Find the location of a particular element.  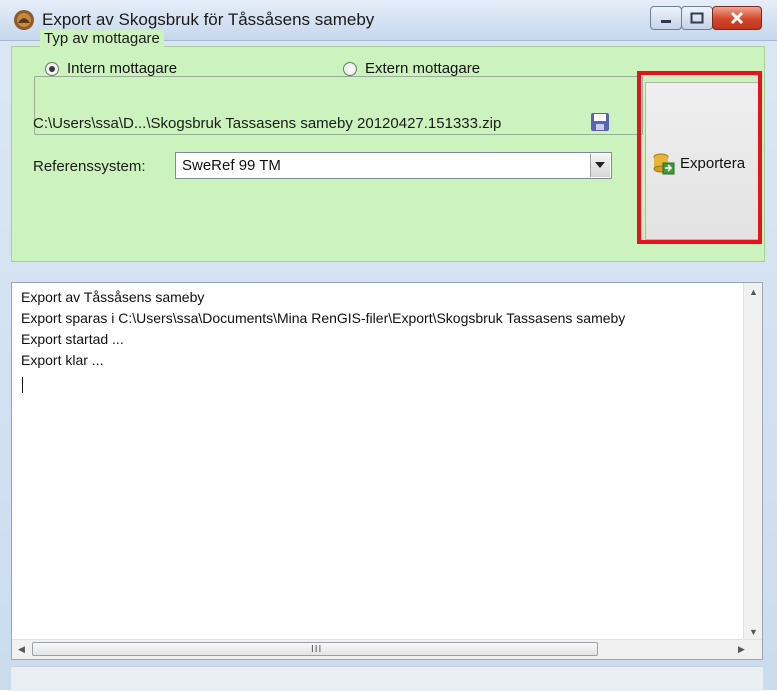

scroll-grip: III is located at coordinates (317, 649).